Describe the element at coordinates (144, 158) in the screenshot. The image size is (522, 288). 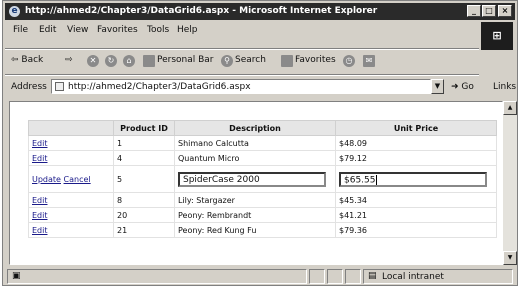
I see `product-id-cell: 4` at that location.